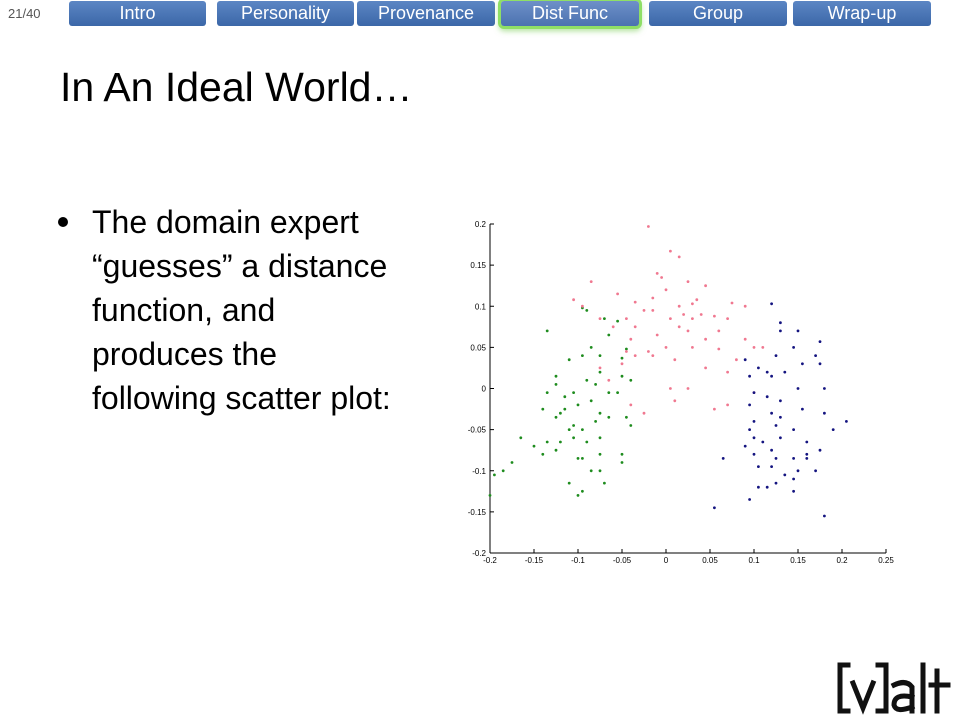 Image resolution: width=960 pixels, height=720 pixels. I want to click on y-tick-label: 0, so click(484, 389).